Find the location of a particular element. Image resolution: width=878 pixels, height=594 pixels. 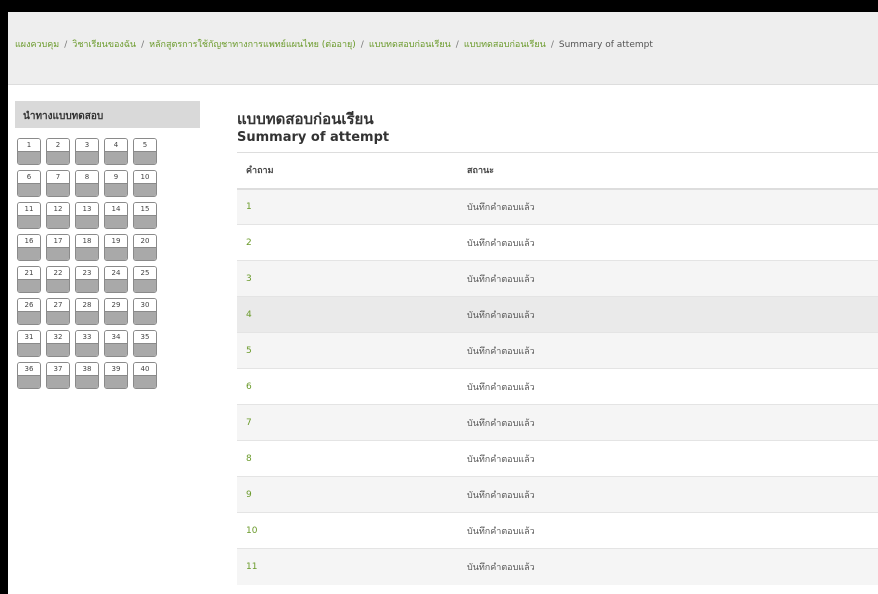

quiz-nav-button-number: 14 is located at coordinates (116, 209).